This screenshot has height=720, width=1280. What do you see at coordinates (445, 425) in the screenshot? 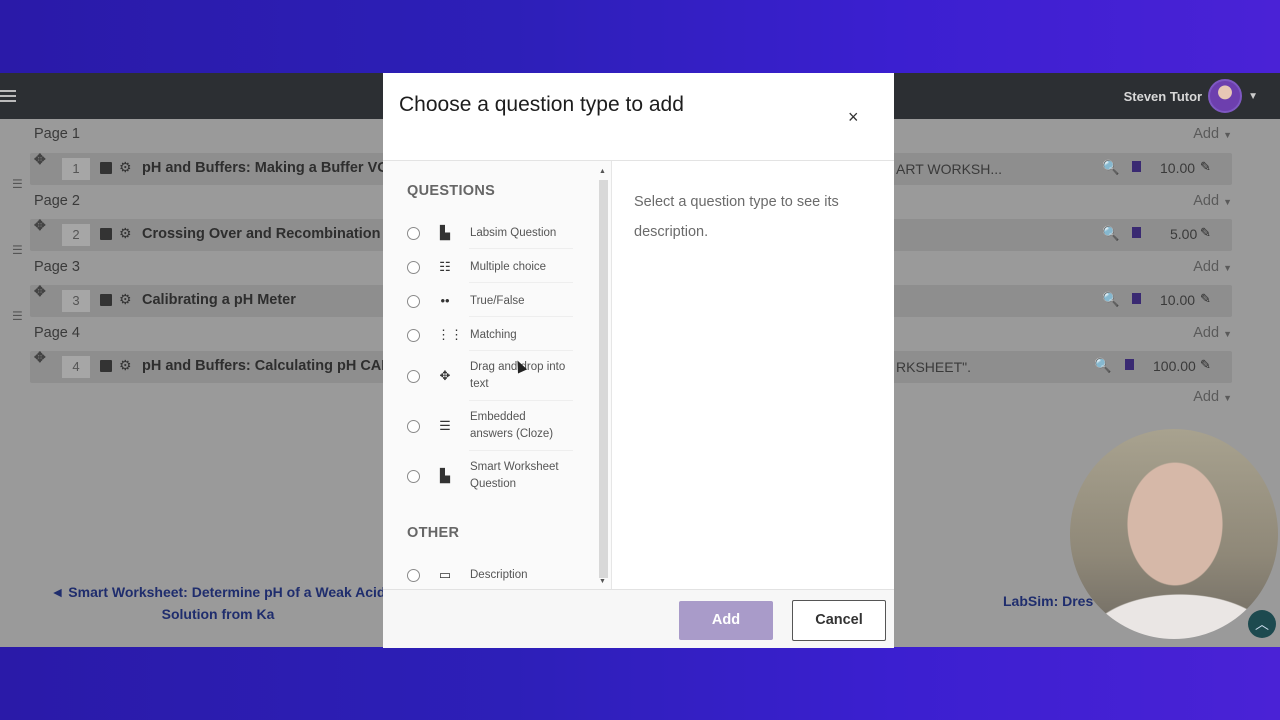
I see `cloze-icon: ☰` at bounding box center [445, 425].